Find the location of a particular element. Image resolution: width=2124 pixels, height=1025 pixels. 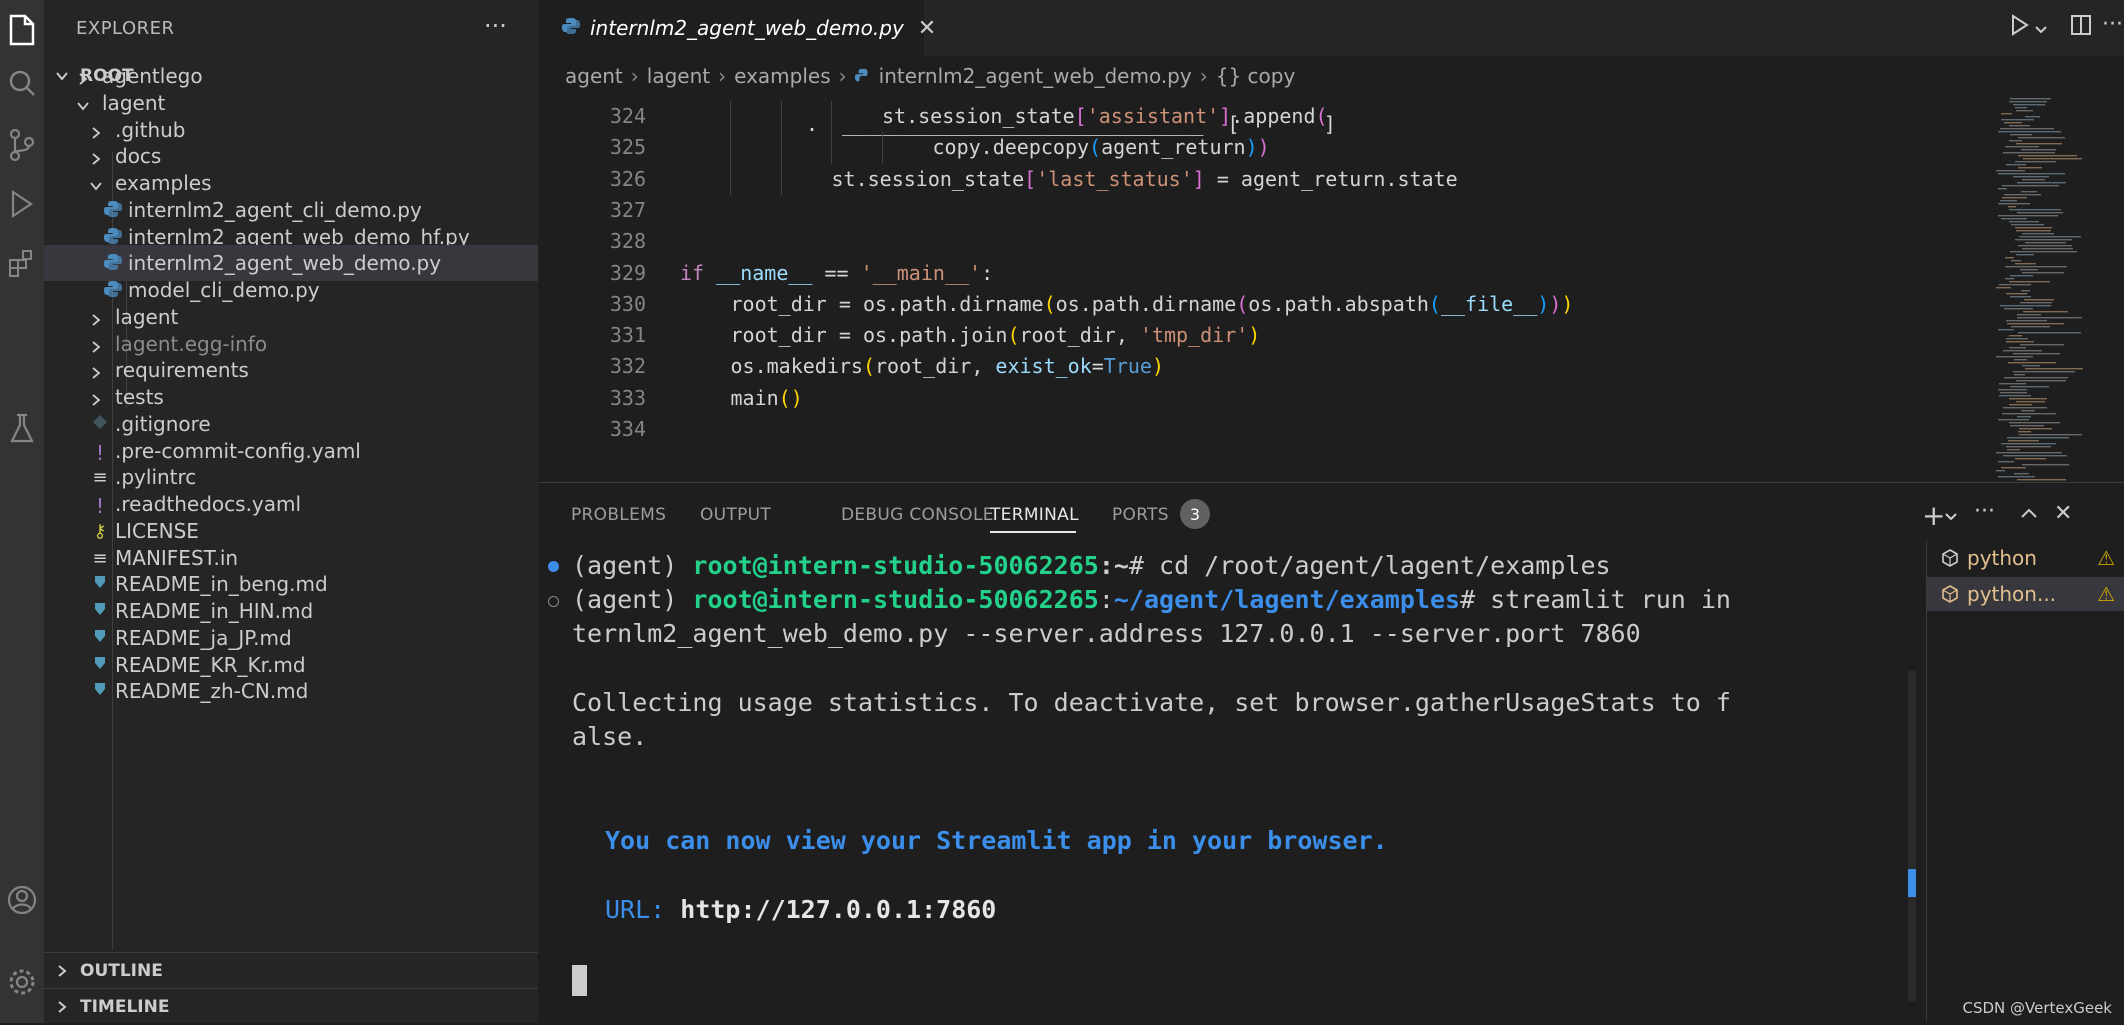

panel-tab-output: OUTPUT is located at coordinates (735, 515).